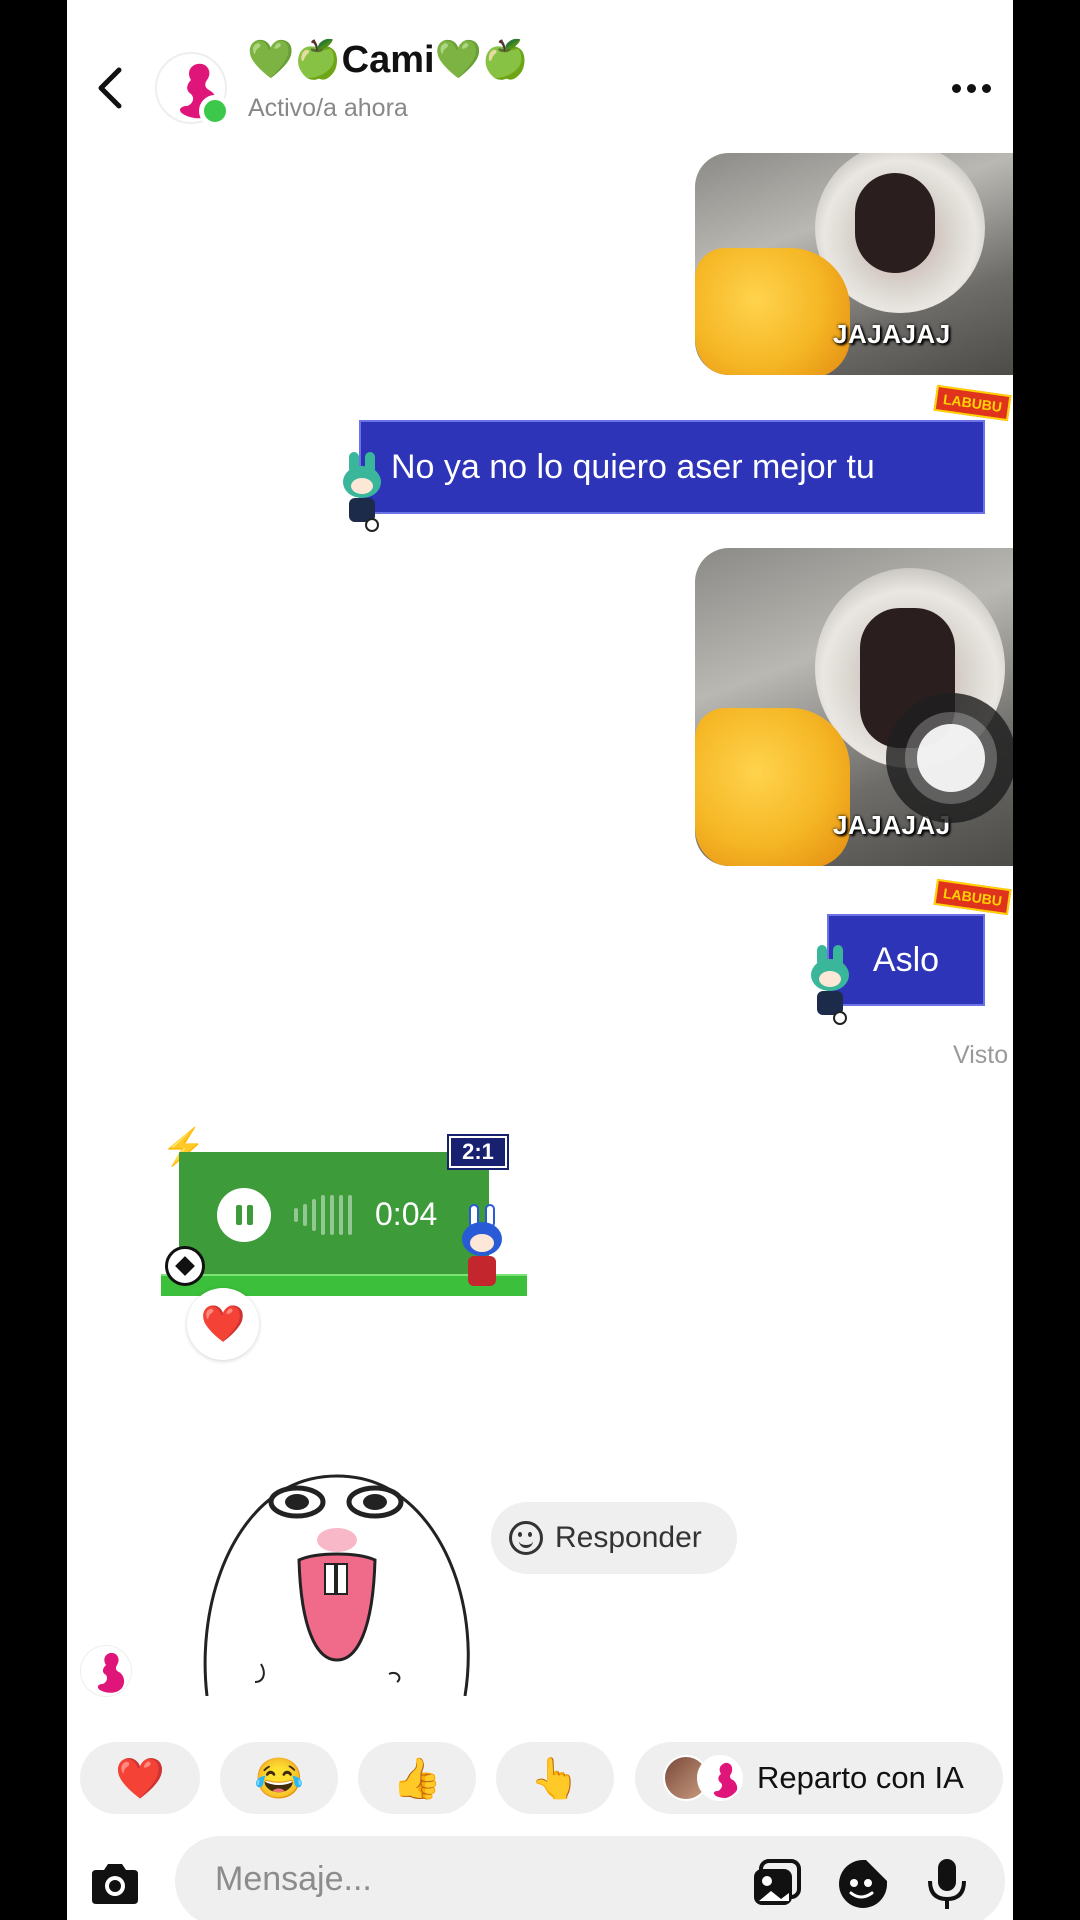 Image resolution: width=1080 pixels, height=1920 pixels. Describe the element at coordinates (324, 1215) in the screenshot. I see `waveform` at that location.